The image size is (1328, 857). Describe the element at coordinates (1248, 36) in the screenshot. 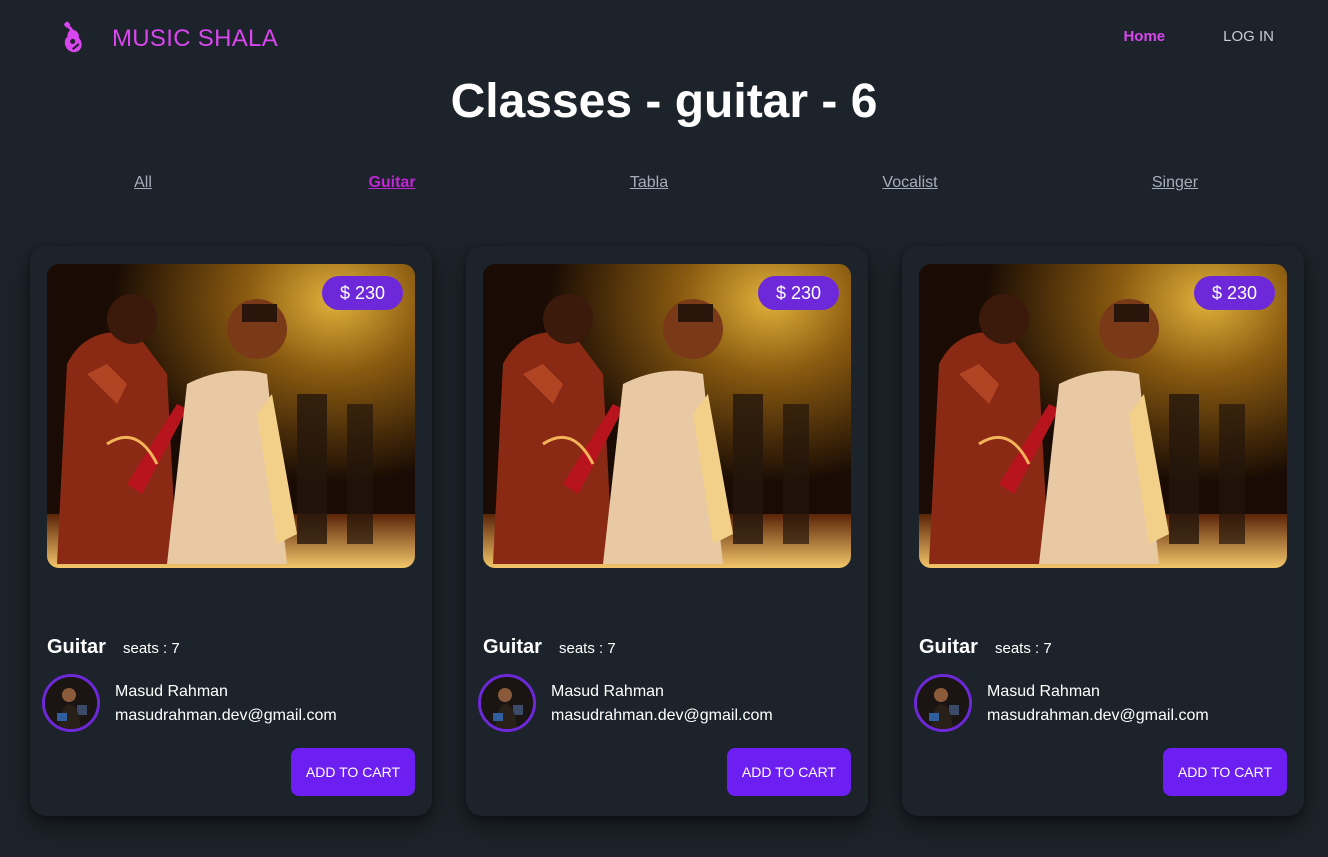

I see `nav-link-login: LOG IN` at that location.